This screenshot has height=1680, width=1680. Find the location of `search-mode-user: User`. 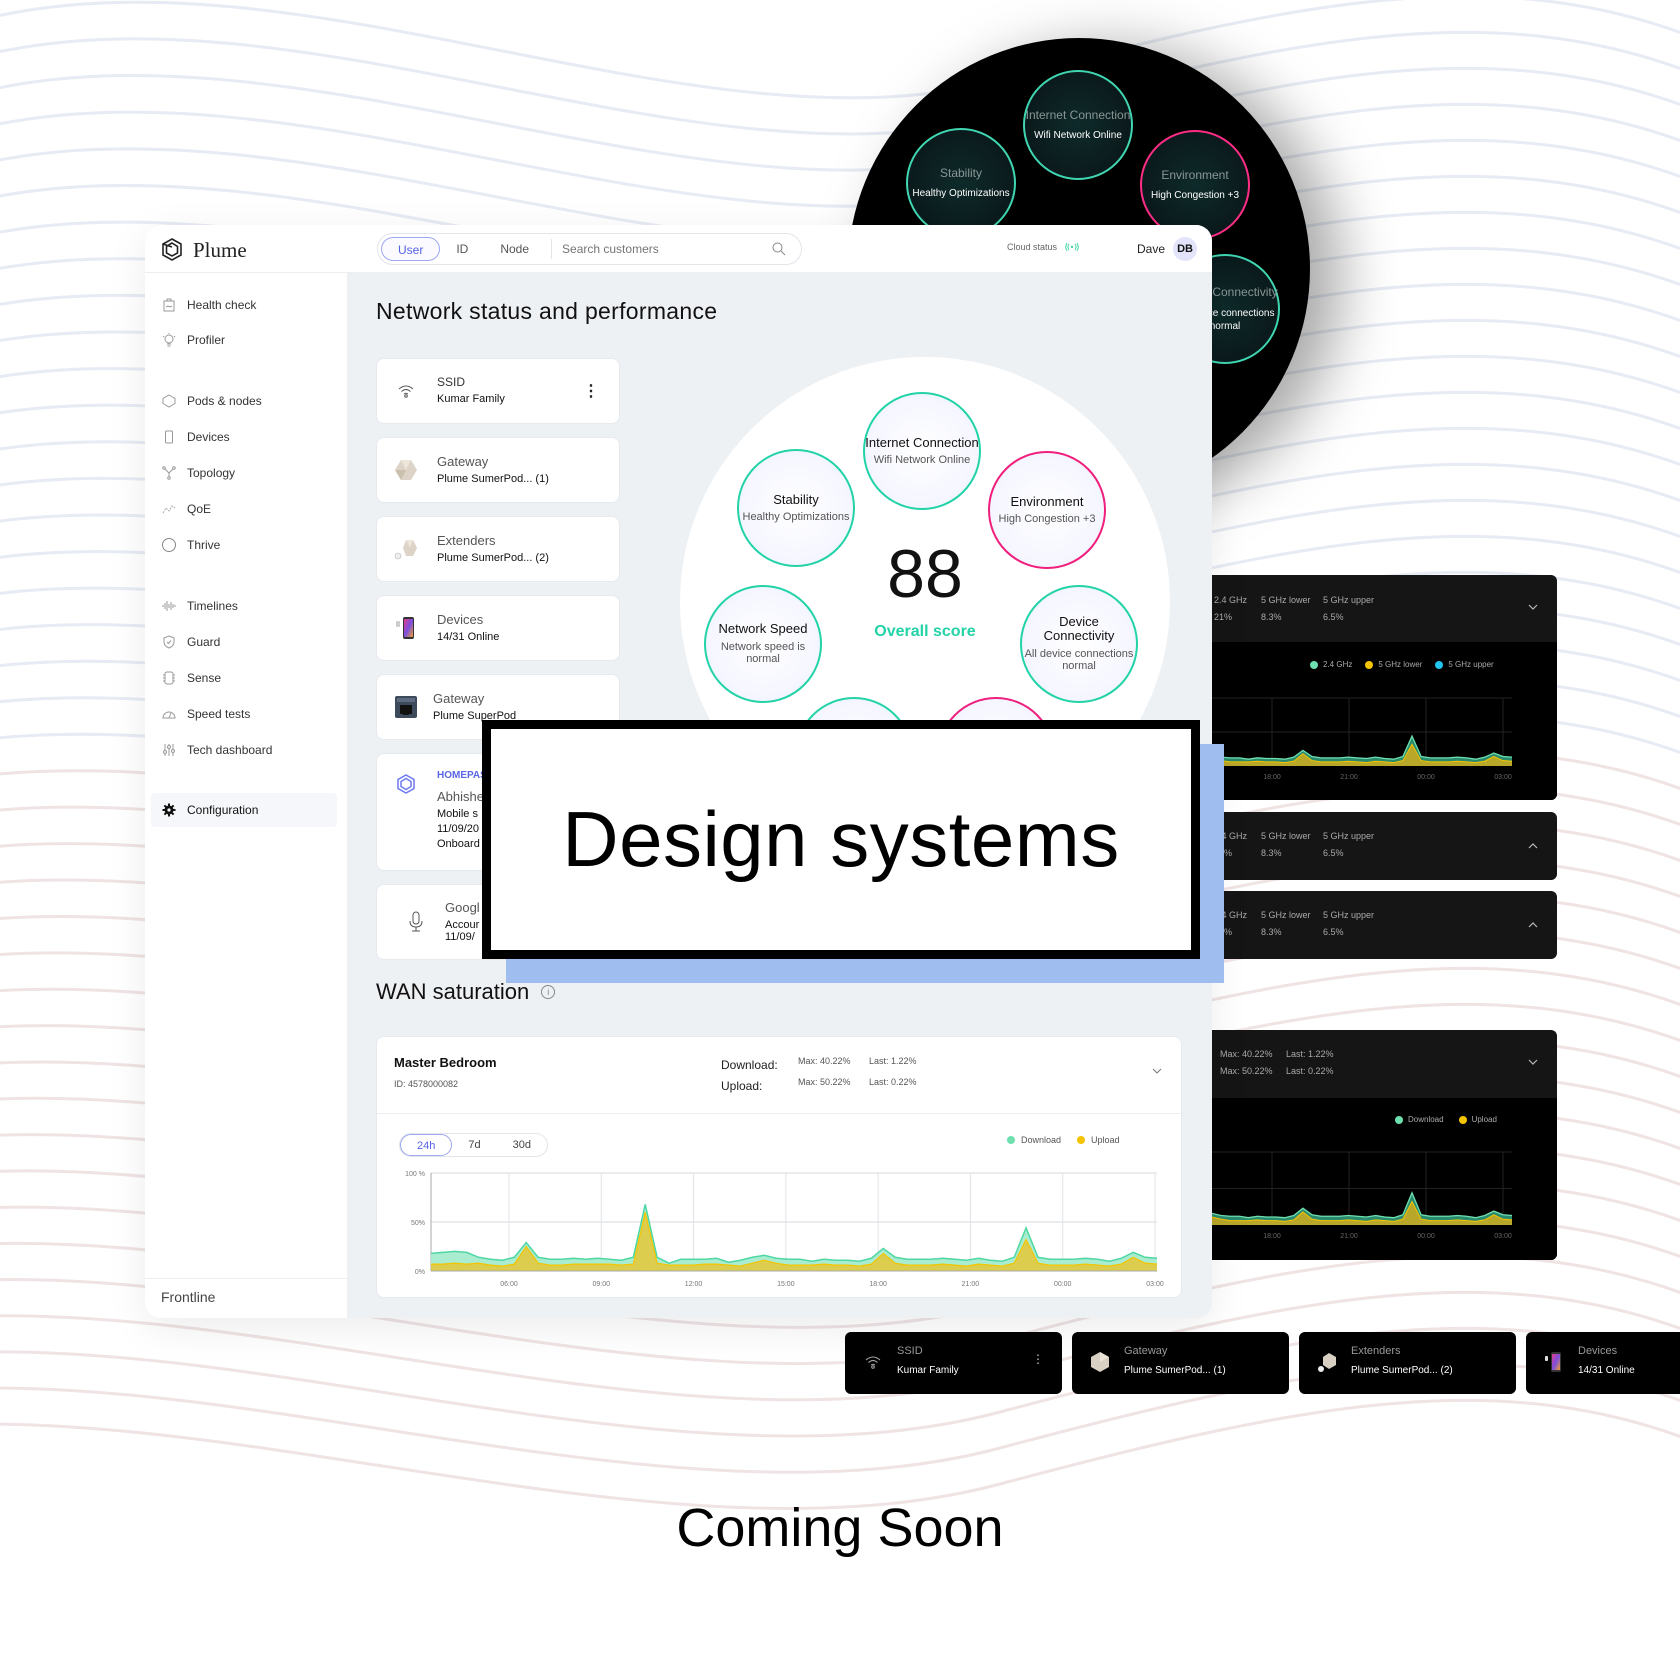

search-mode-user: User is located at coordinates (411, 249).